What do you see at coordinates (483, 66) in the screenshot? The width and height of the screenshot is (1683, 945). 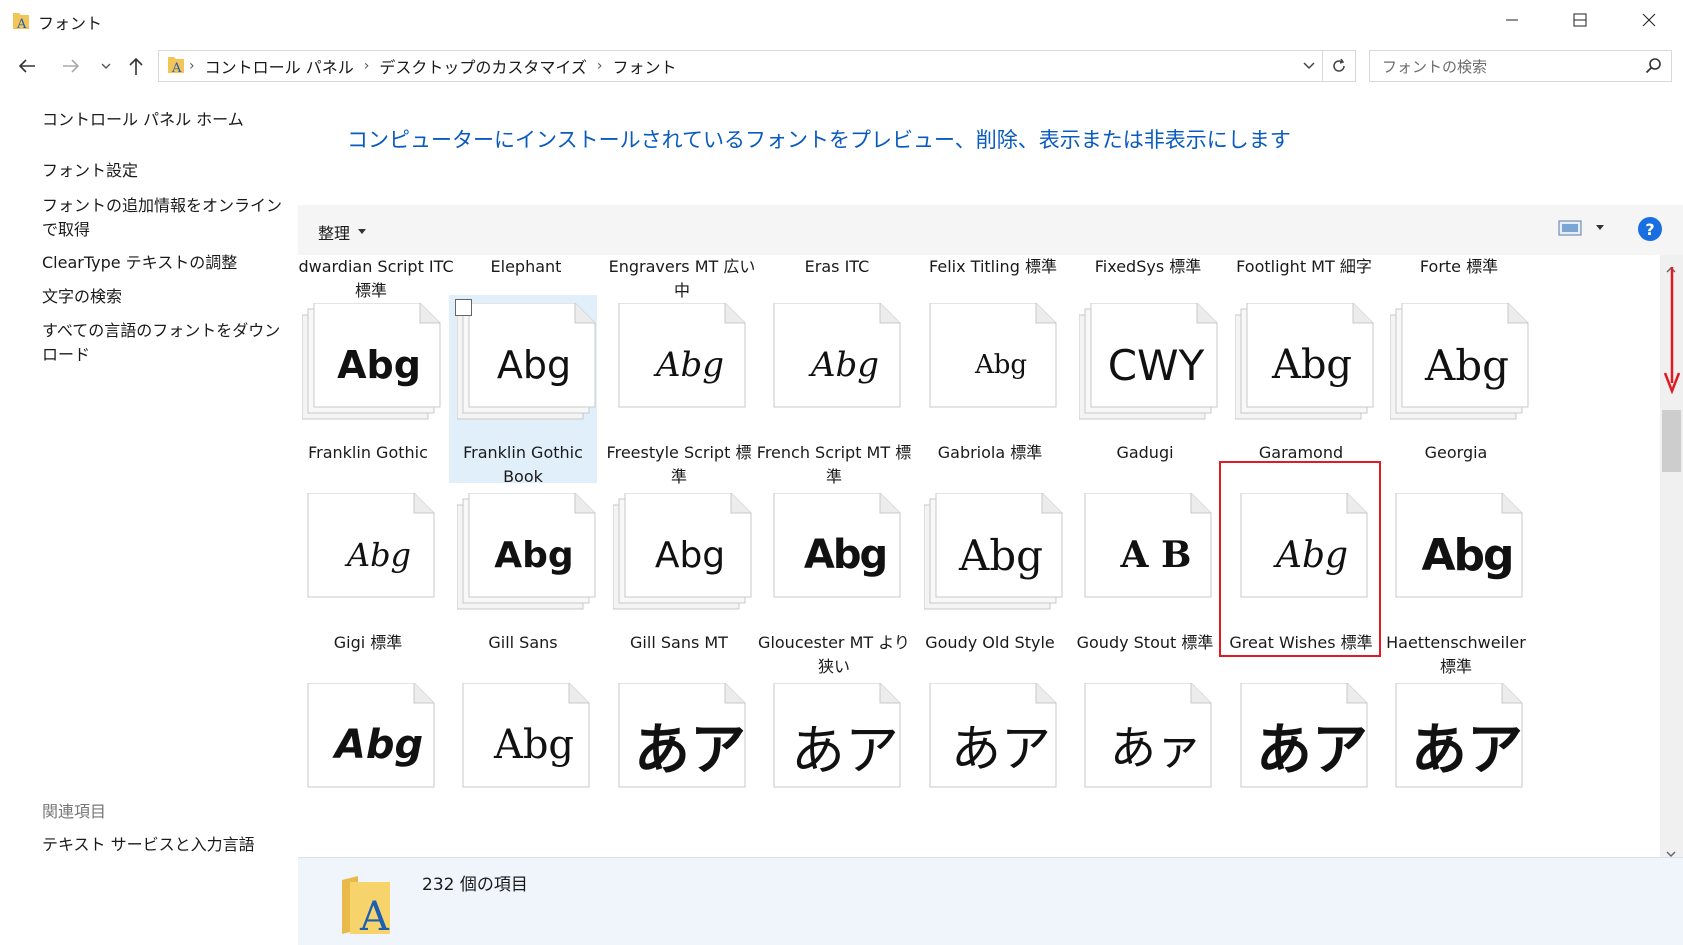 I see `breadcrumb-personalization: デスクトップのカスタマイズ` at bounding box center [483, 66].